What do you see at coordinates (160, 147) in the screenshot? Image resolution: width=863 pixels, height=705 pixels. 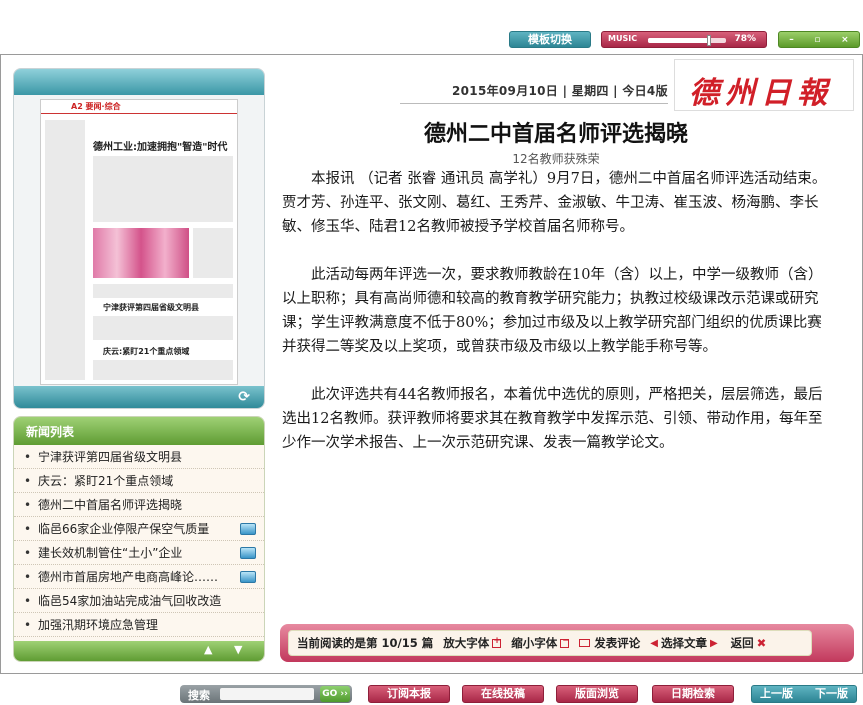 I see `thumbnail-headline-1: 德州工业:加速拥抱"智造"时代` at bounding box center [160, 147].